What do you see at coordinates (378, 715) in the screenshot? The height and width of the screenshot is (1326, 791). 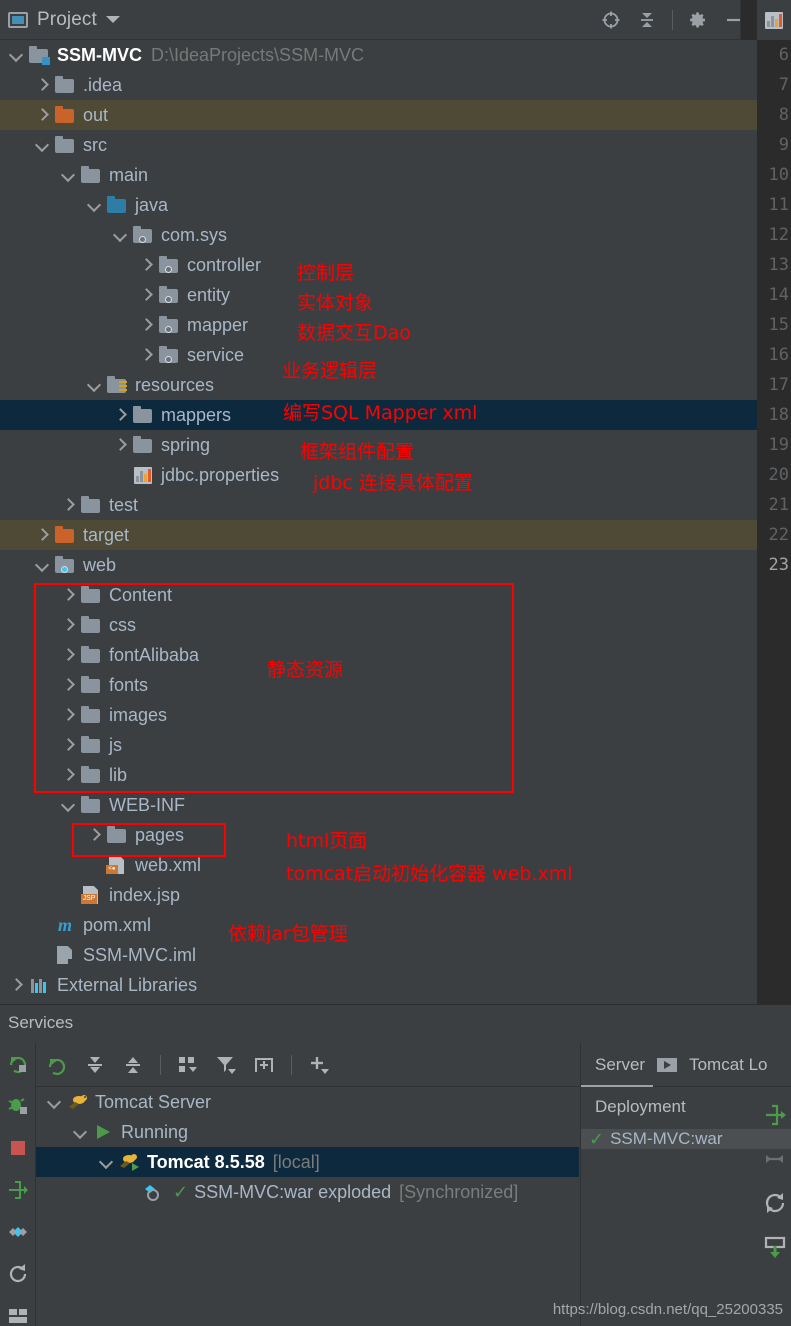 I see `tree-row: images` at bounding box center [378, 715].